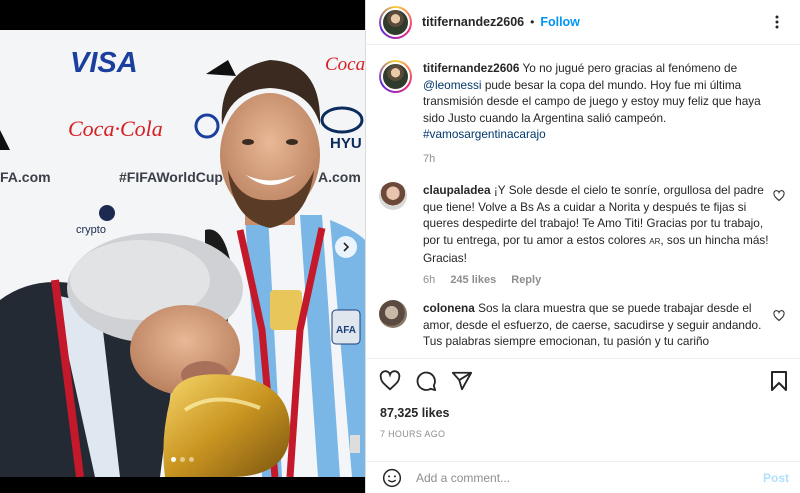 The height and width of the screenshot is (493, 800). What do you see at coordinates (452, 85) in the screenshot?
I see `caption-mention: @leomessi` at bounding box center [452, 85].